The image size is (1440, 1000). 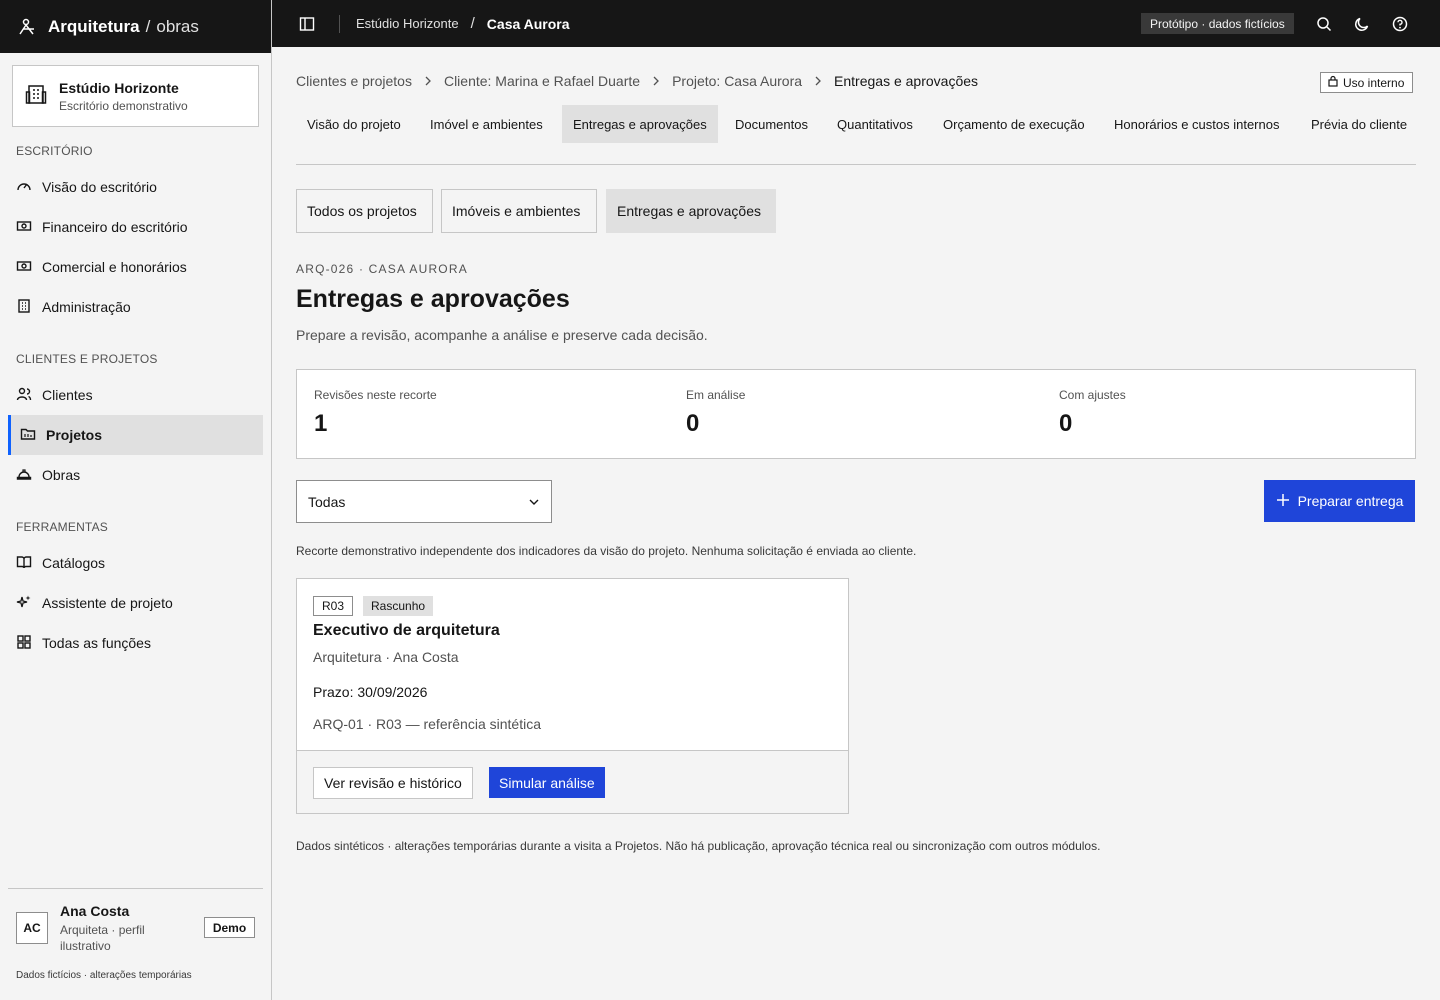 I want to click on sidebar-item-obras: Obras, so click(x=135, y=475).